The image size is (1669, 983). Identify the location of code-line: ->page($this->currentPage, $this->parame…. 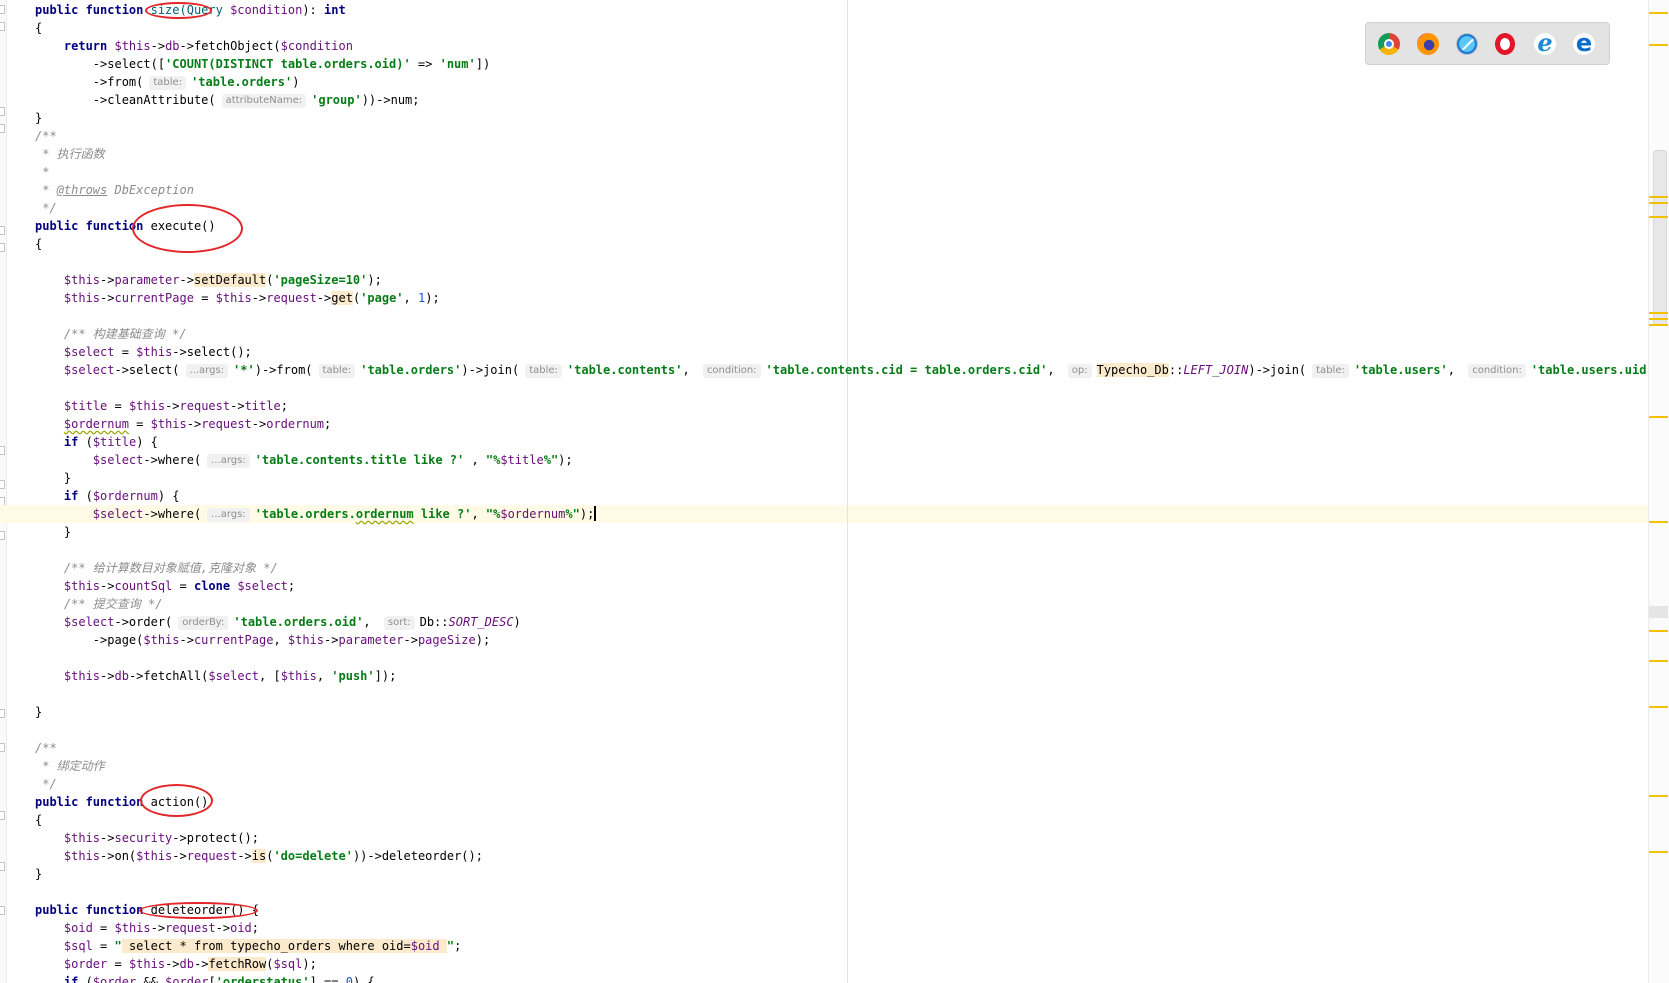
(262, 640).